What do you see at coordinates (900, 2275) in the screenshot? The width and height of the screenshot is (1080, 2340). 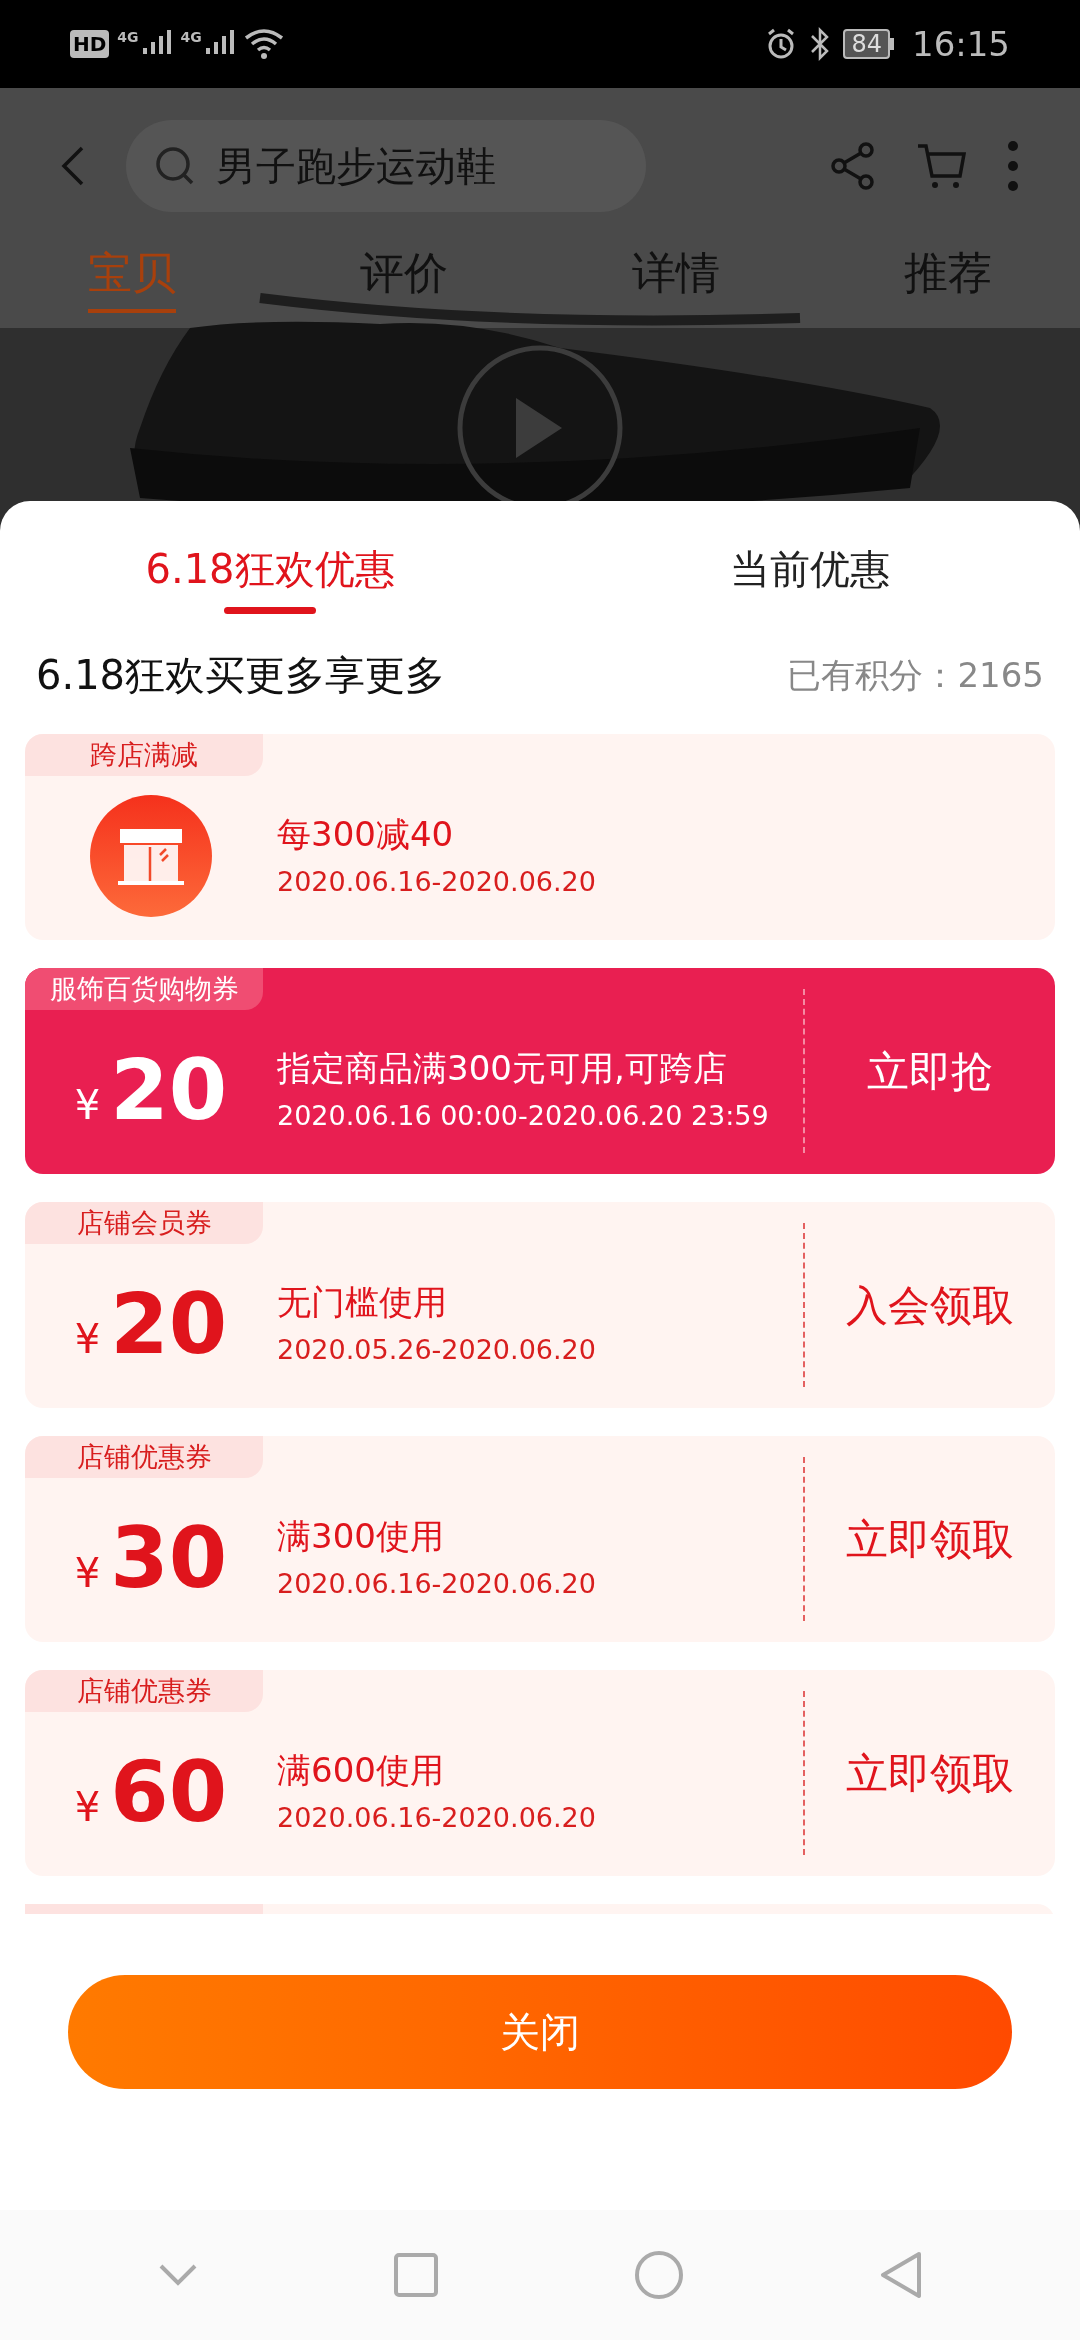 I see `back-nav-icon` at bounding box center [900, 2275].